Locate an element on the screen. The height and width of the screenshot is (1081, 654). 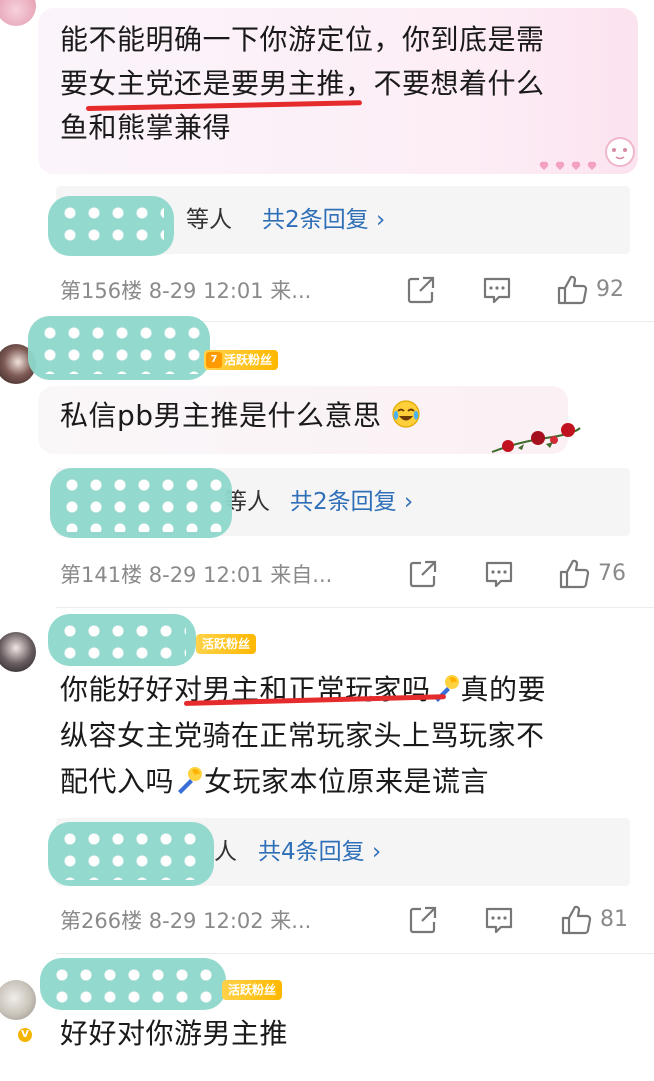
reply-preview-names: 人 is located at coordinates (225, 852).